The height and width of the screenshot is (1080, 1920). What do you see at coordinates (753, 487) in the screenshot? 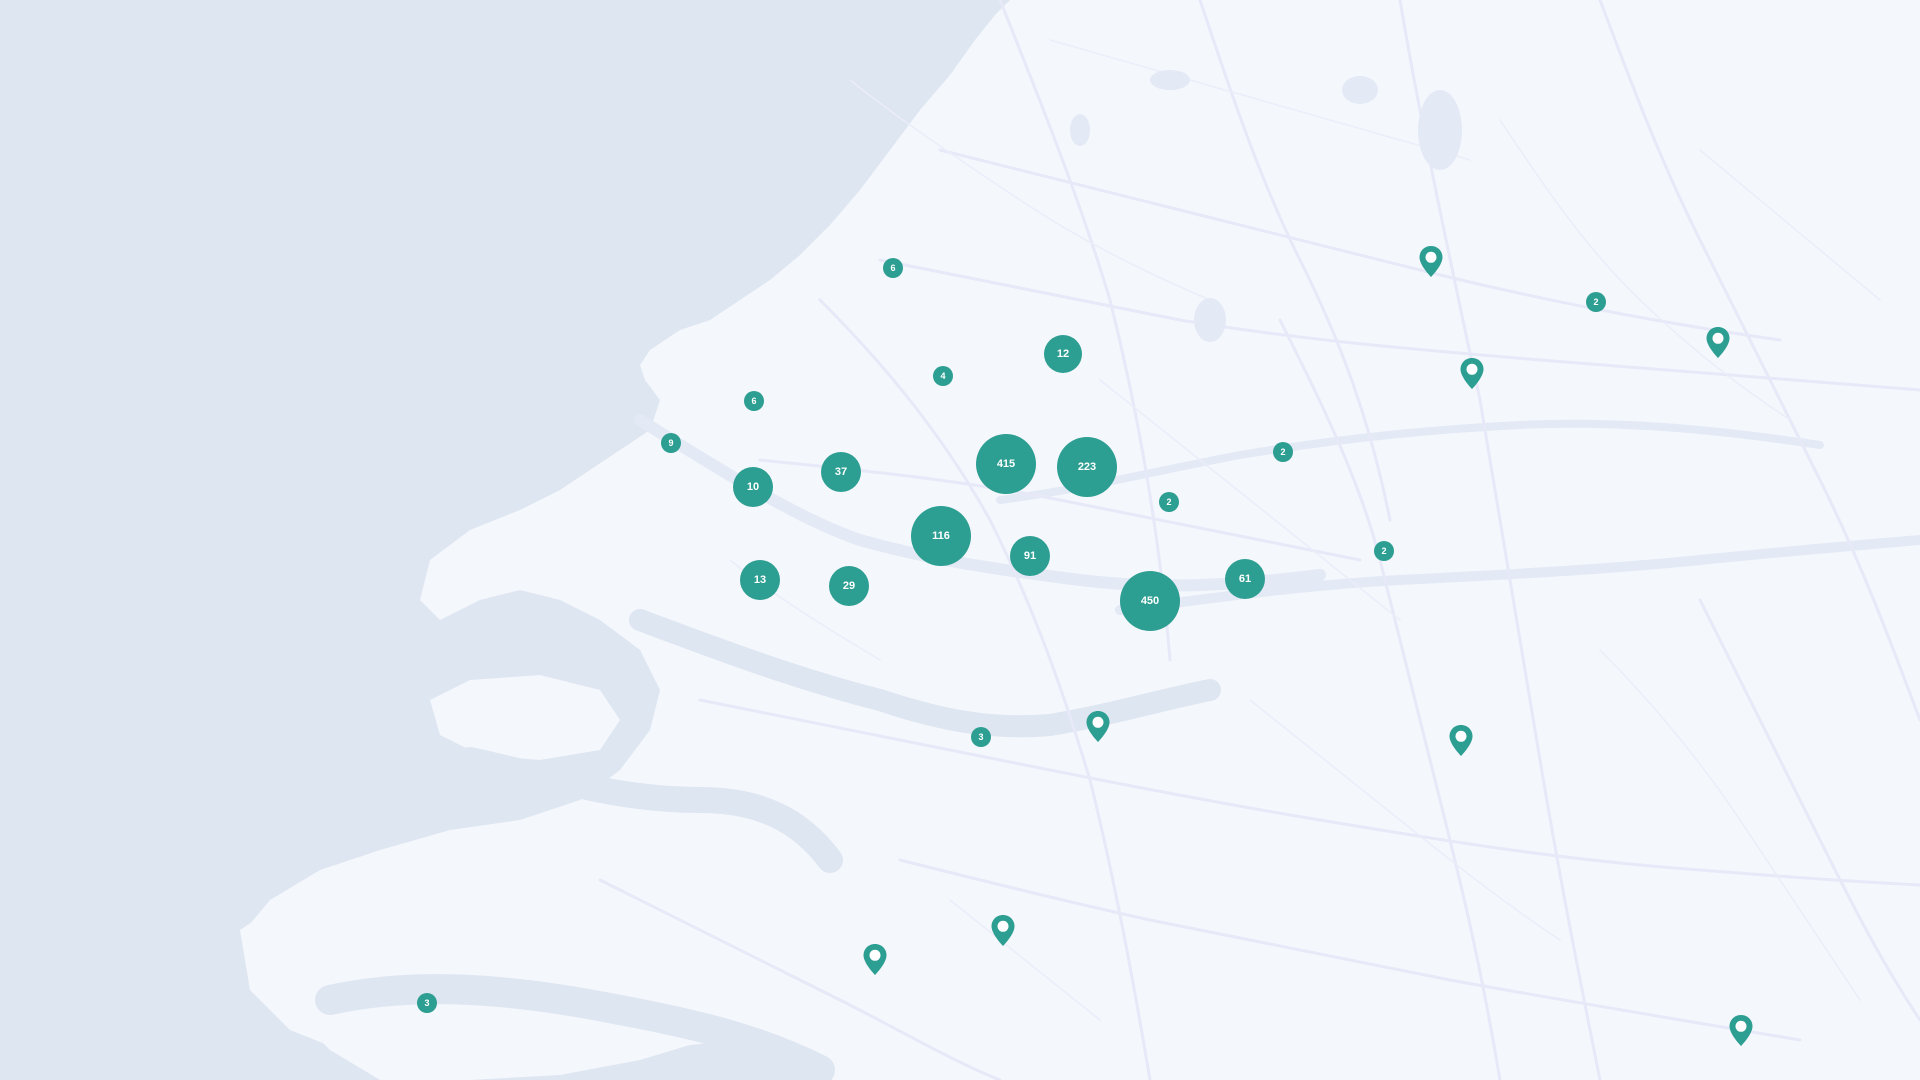
I see `cluster-marker: 10` at bounding box center [753, 487].